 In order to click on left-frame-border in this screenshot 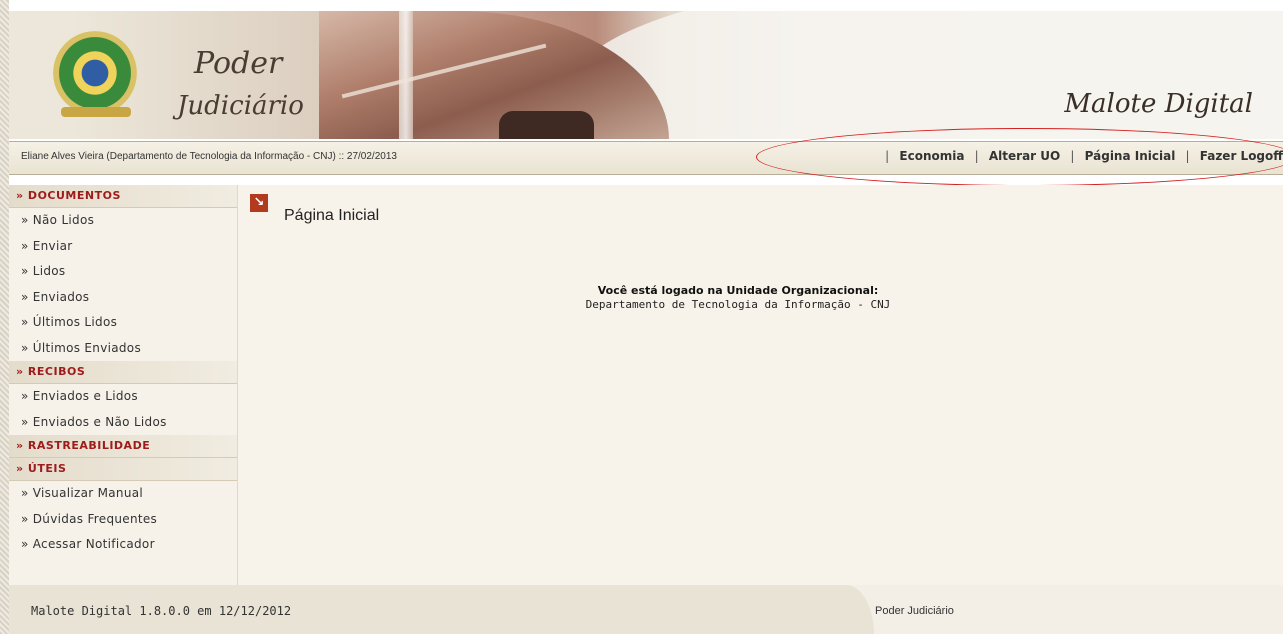, I will do `click(4, 317)`.